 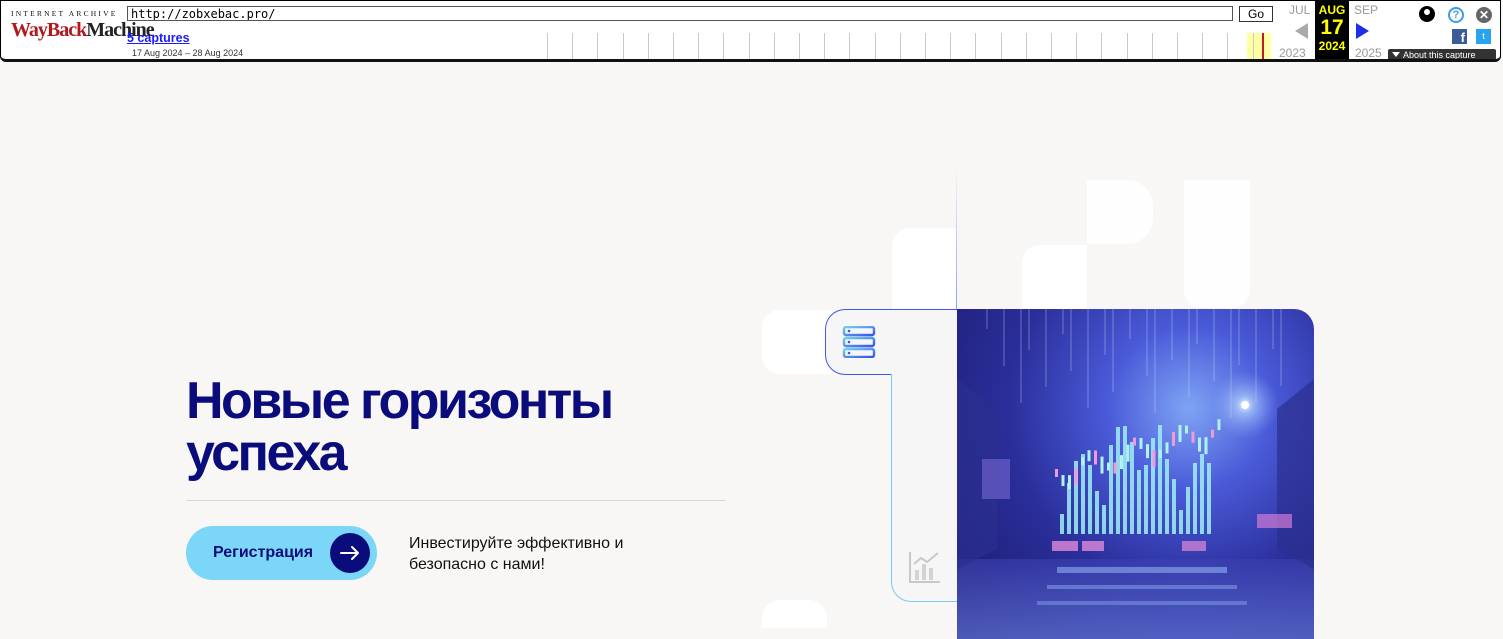 What do you see at coordinates (49, 30) in the screenshot?
I see `logo-word-wayback: WayBack` at bounding box center [49, 30].